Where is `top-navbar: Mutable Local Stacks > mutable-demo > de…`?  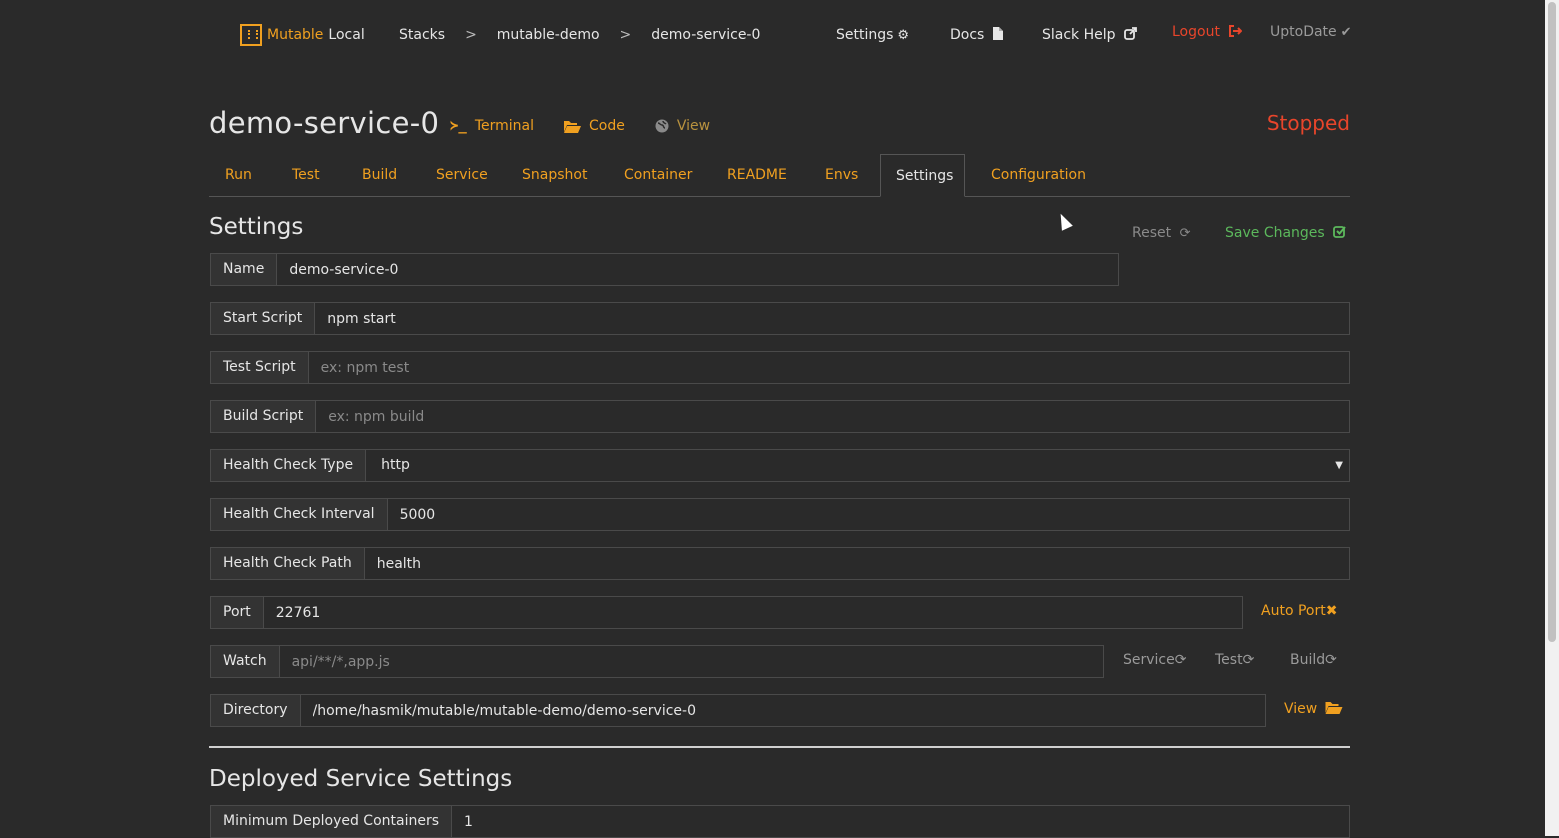
top-navbar: Mutable Local Stacks > mutable-demo > de… is located at coordinates (772, 36).